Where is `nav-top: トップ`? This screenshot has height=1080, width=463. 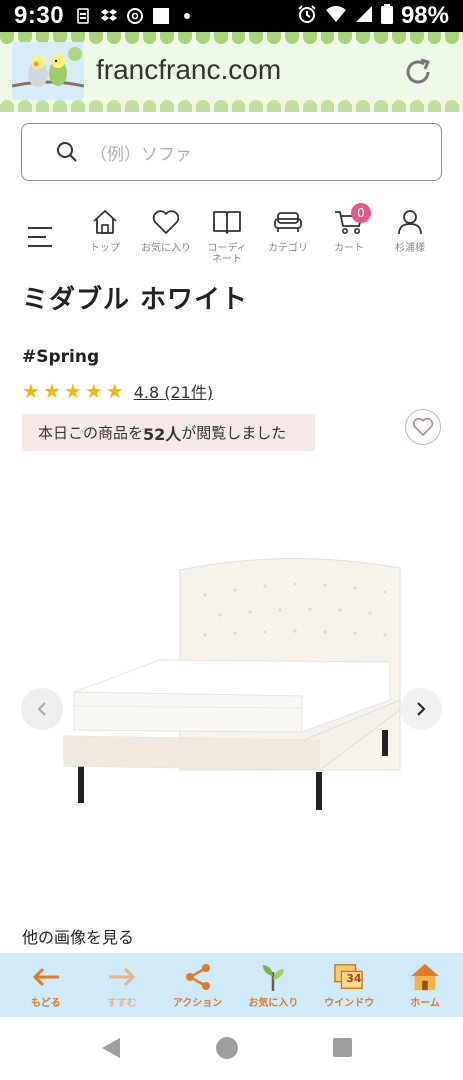
nav-top: トップ is located at coordinates (105, 230).